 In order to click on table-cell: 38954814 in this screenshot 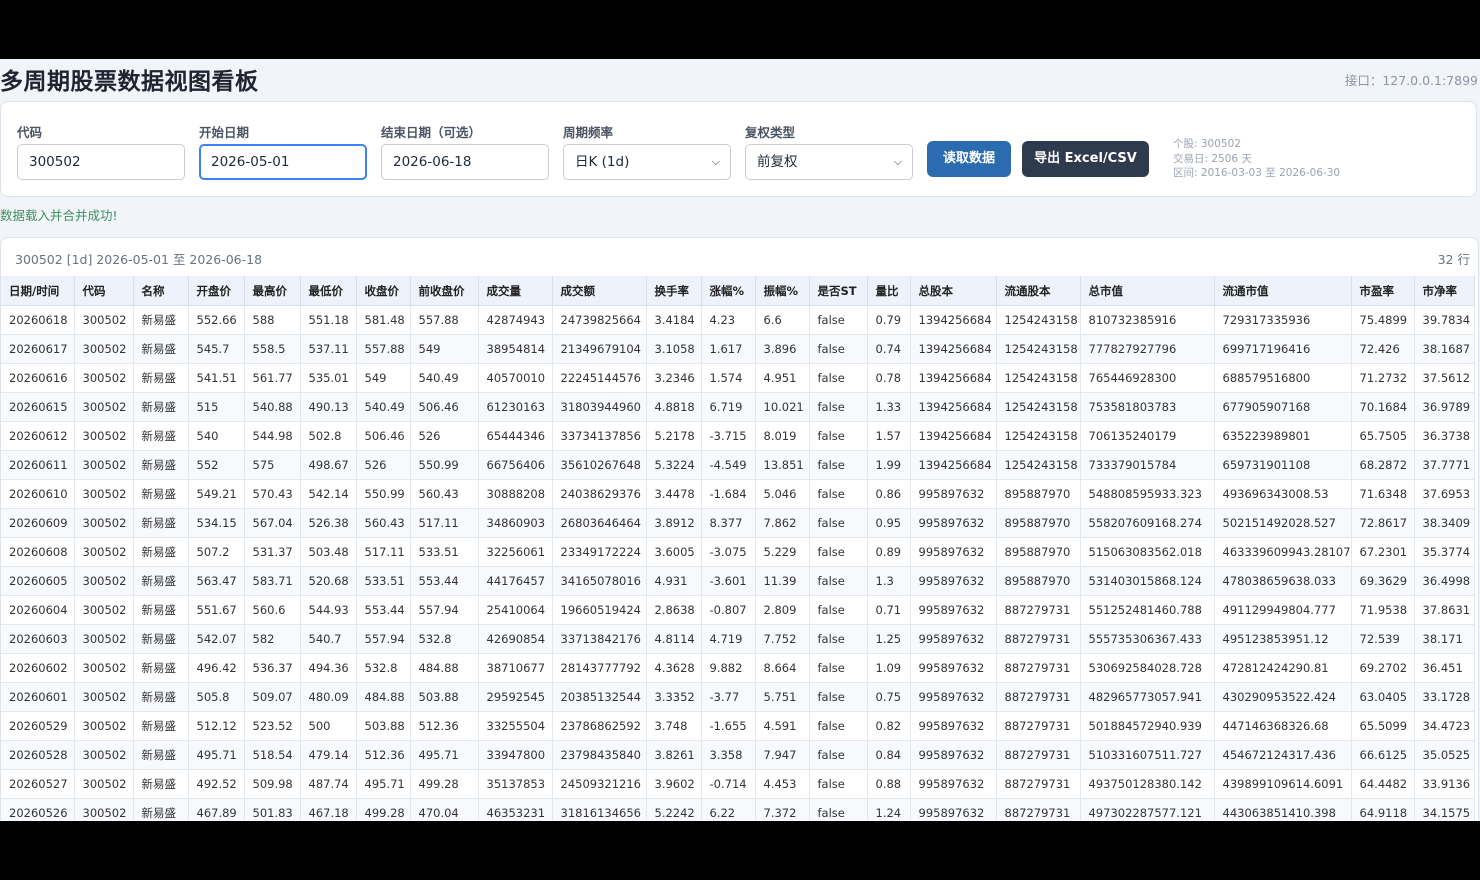, I will do `click(515, 349)`.